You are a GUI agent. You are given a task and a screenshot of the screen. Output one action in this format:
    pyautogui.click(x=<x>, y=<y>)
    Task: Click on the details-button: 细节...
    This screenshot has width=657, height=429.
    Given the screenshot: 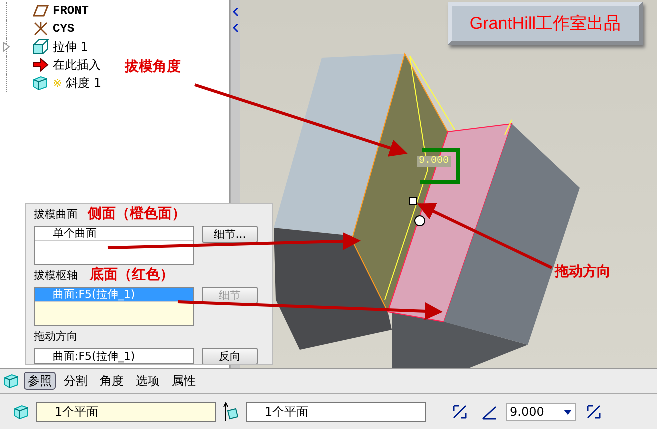 What is the action you would take?
    pyautogui.click(x=230, y=234)
    